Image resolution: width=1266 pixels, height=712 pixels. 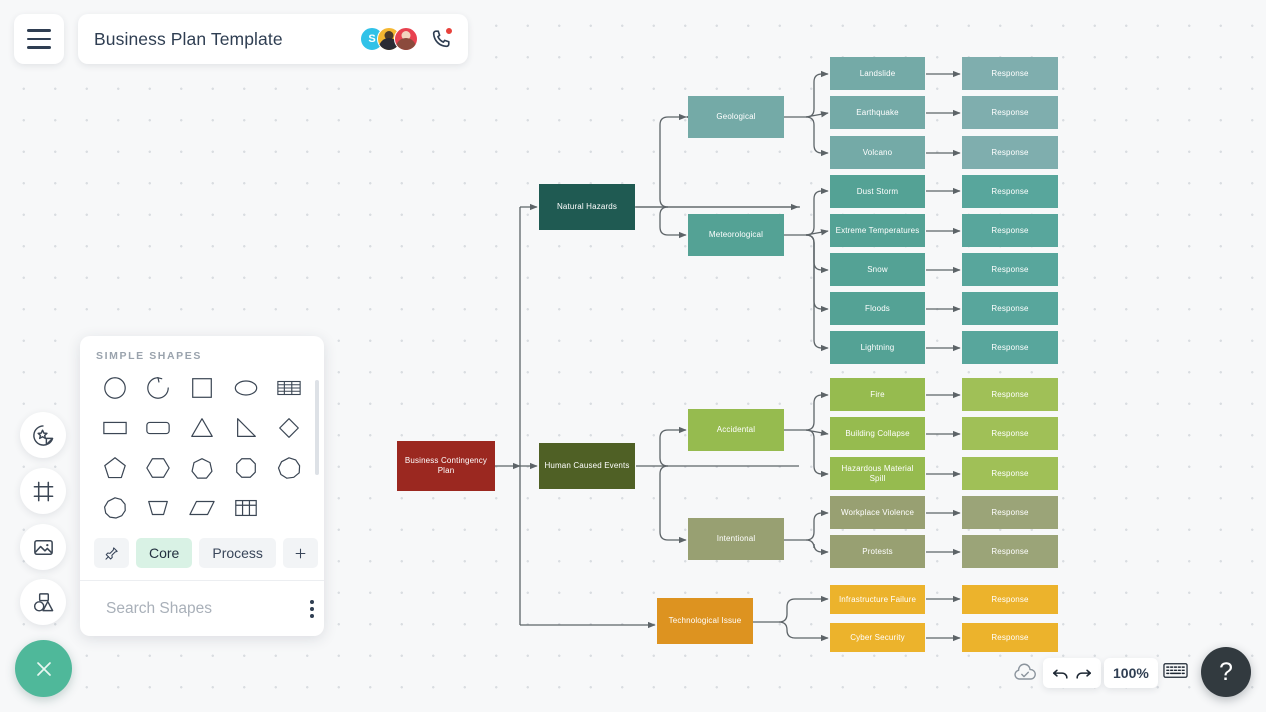 What do you see at coordinates (289, 428) in the screenshot?
I see `shape-diamond` at bounding box center [289, 428].